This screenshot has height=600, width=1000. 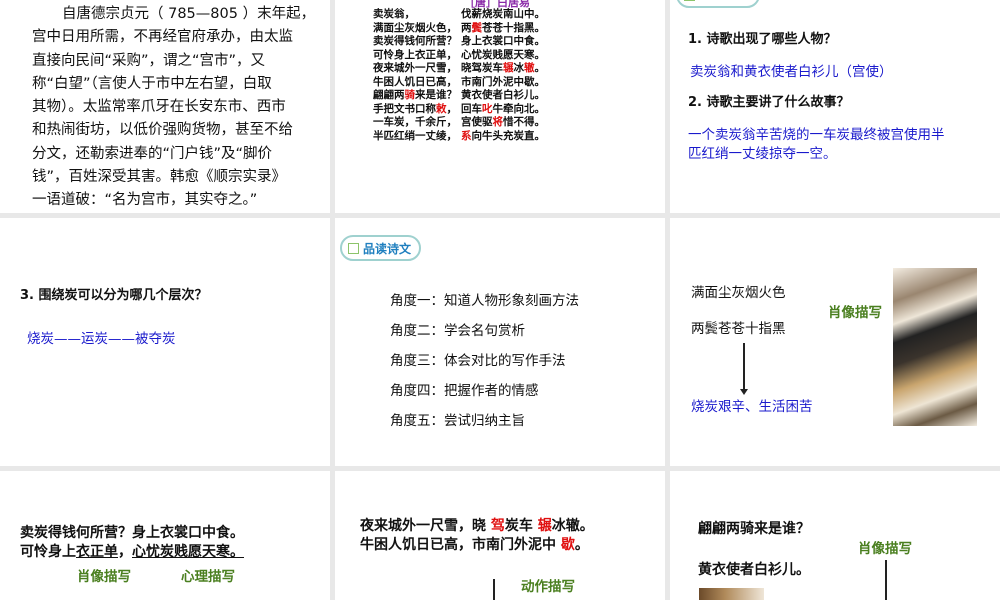 I want to click on highlighted-char: 鬓, so click(x=477, y=27).